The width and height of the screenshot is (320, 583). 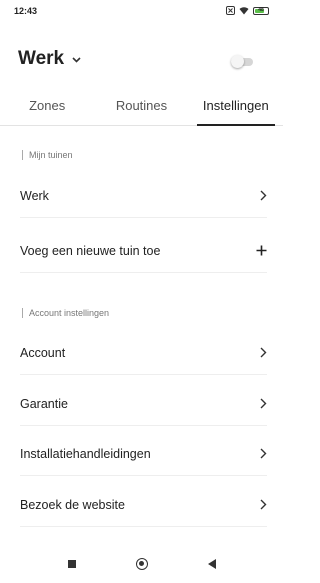 What do you see at coordinates (143, 353) in the screenshot?
I see `settings-item-account: Account` at bounding box center [143, 353].